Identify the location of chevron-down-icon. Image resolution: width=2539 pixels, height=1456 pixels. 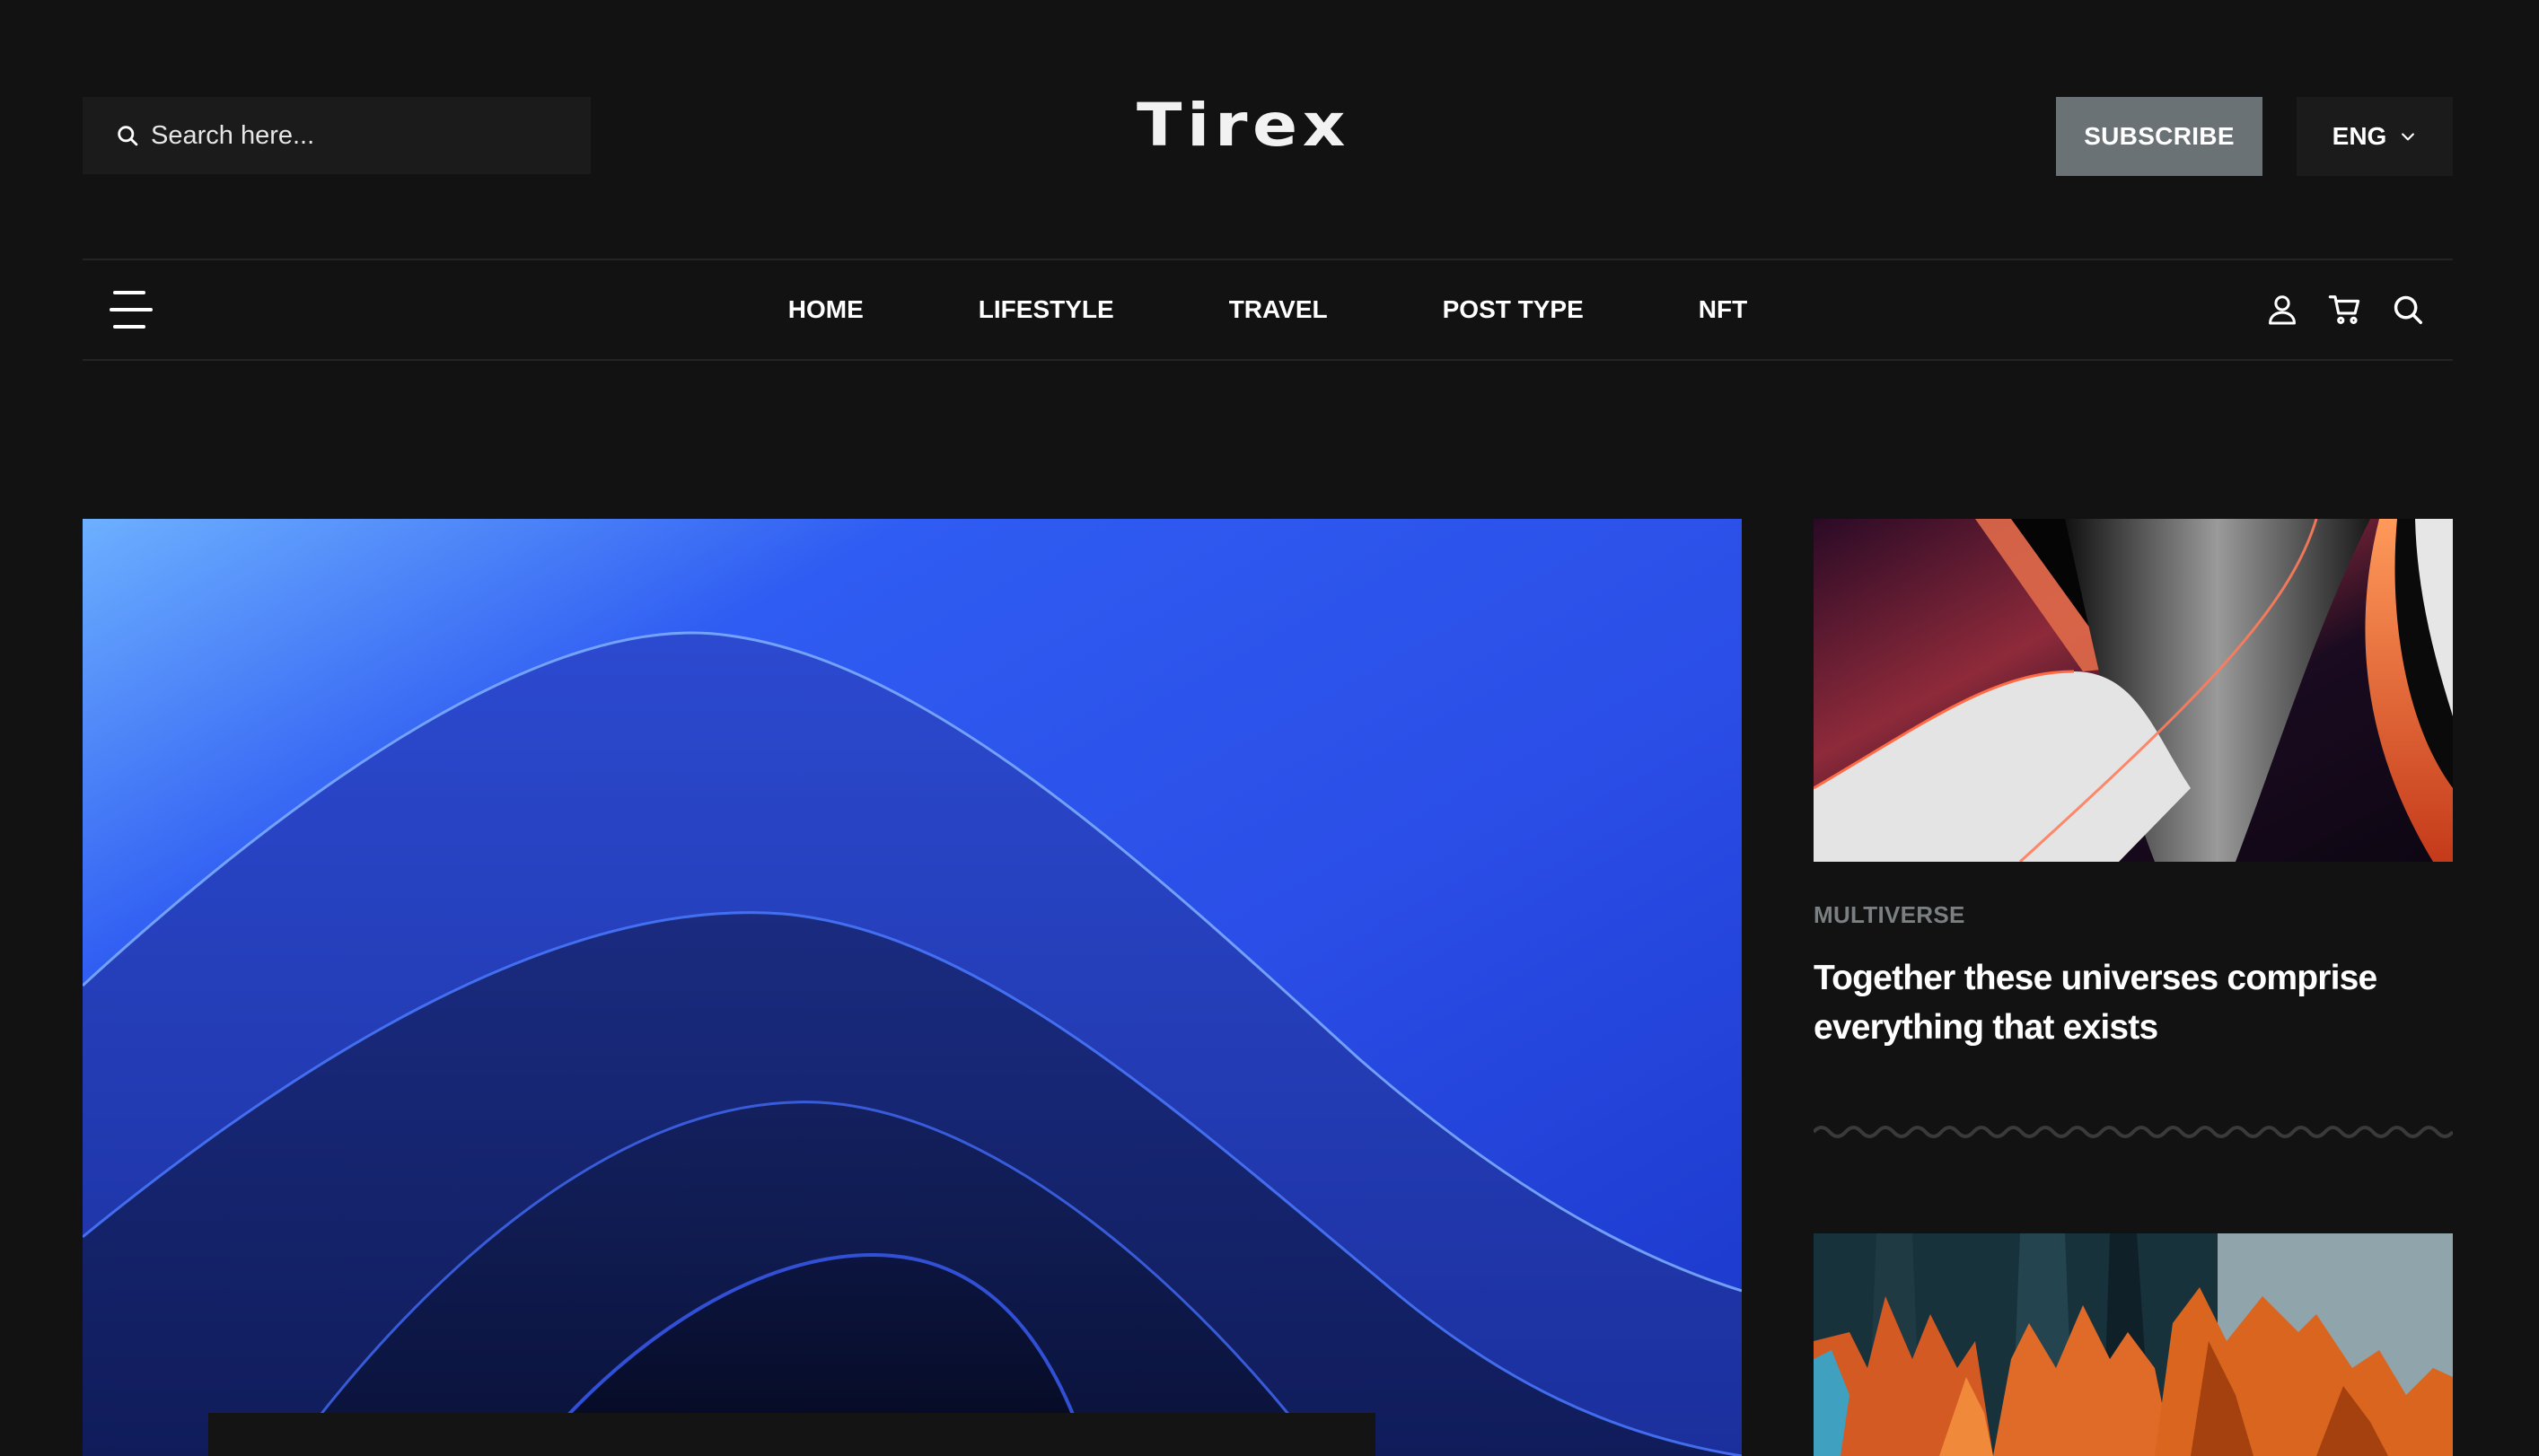
(2409, 137).